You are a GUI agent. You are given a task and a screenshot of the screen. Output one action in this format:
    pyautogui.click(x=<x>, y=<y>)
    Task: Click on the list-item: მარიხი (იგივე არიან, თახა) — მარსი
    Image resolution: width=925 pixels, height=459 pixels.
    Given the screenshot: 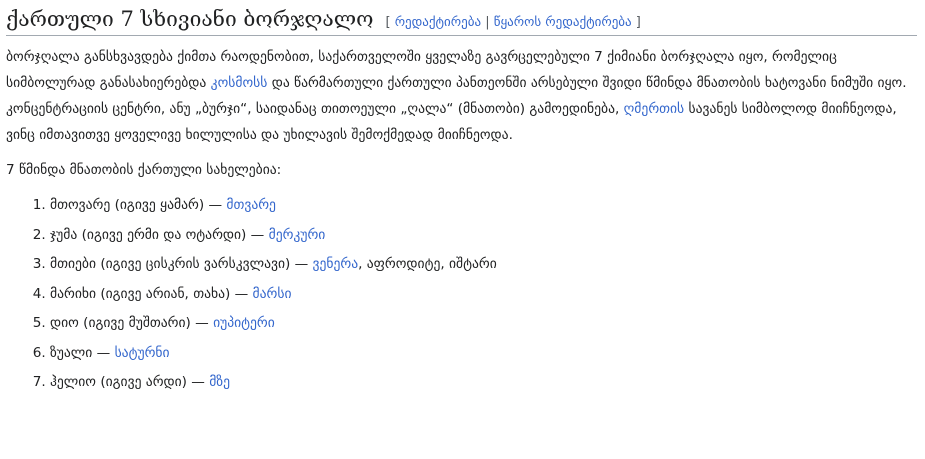 What is the action you would take?
    pyautogui.click(x=483, y=295)
    